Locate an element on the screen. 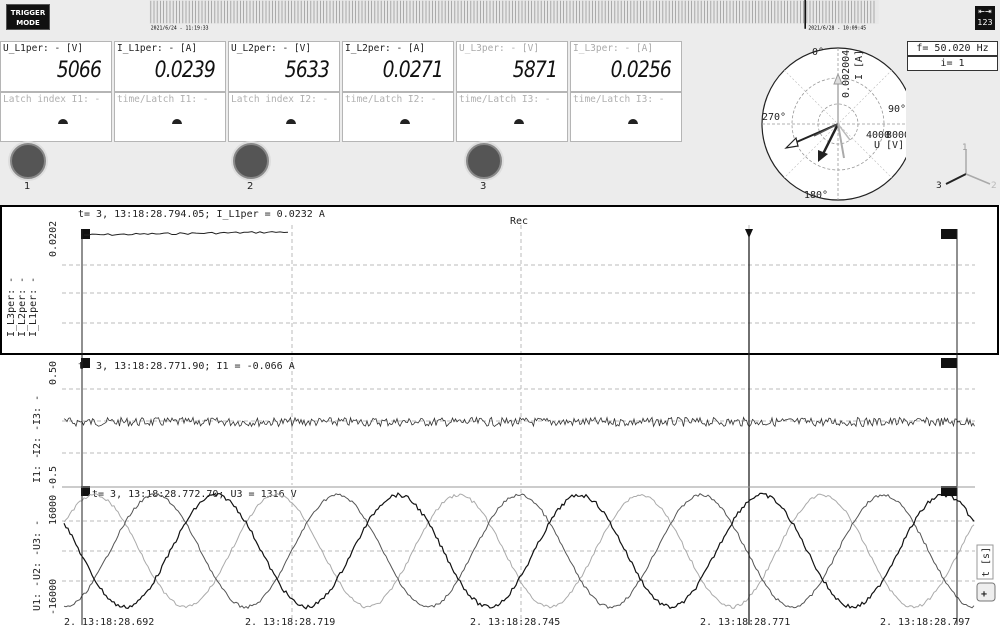 The image size is (1000, 625). led-label-1: 1 is located at coordinates (27, 186).